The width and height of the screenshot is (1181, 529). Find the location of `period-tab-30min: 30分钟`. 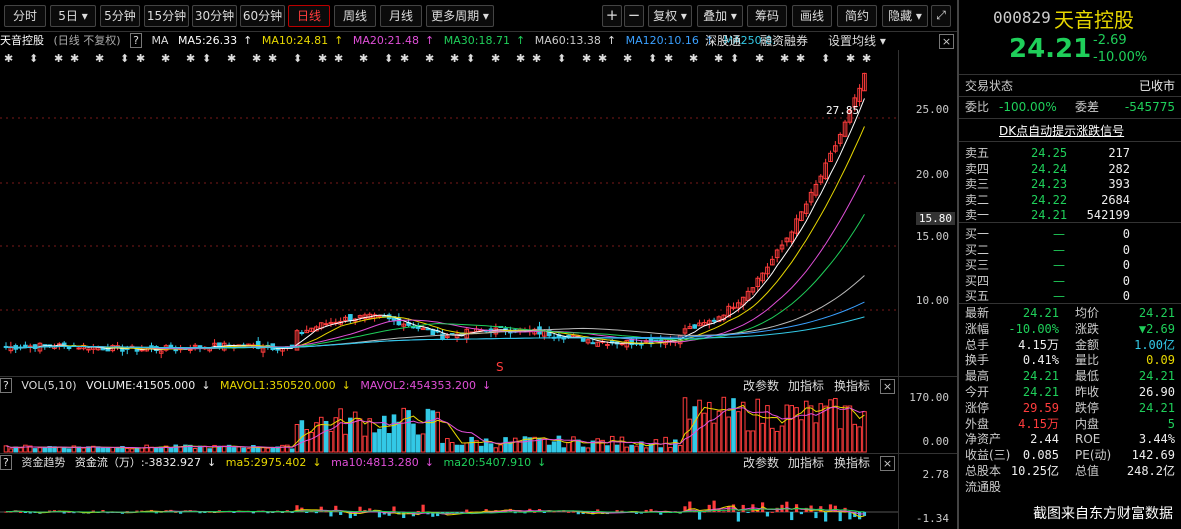

period-tab-30min: 30分钟 is located at coordinates (214, 16).